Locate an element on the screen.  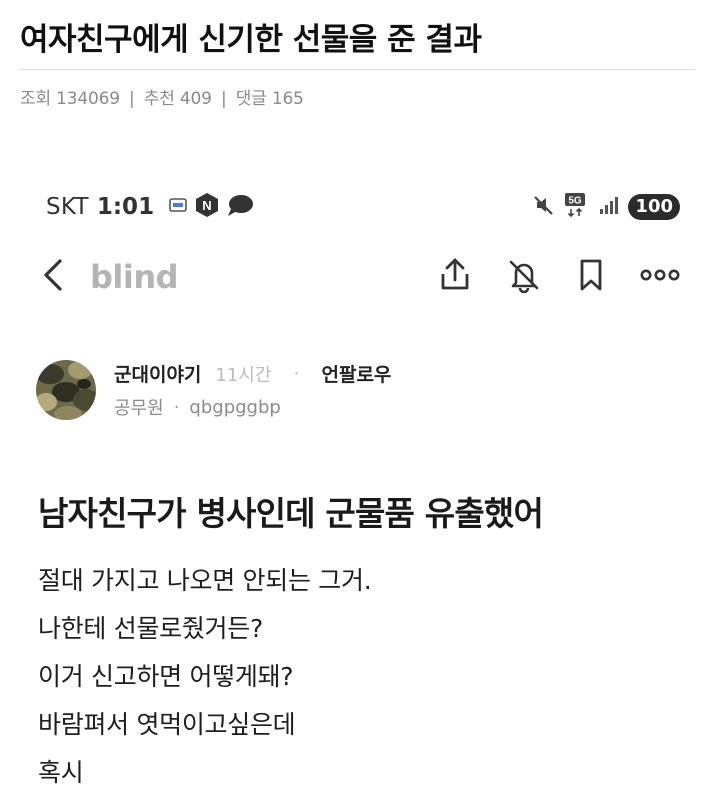
author-id: qbgpggbp is located at coordinates (235, 407).